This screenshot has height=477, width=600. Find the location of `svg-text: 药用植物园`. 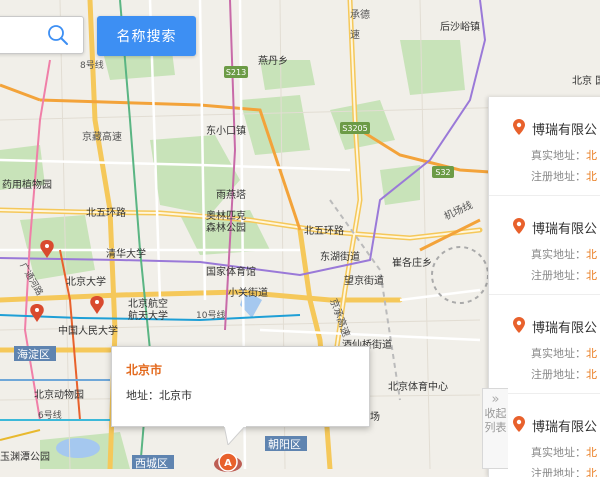

svg-text: 药用植物园 is located at coordinates (27, 184).